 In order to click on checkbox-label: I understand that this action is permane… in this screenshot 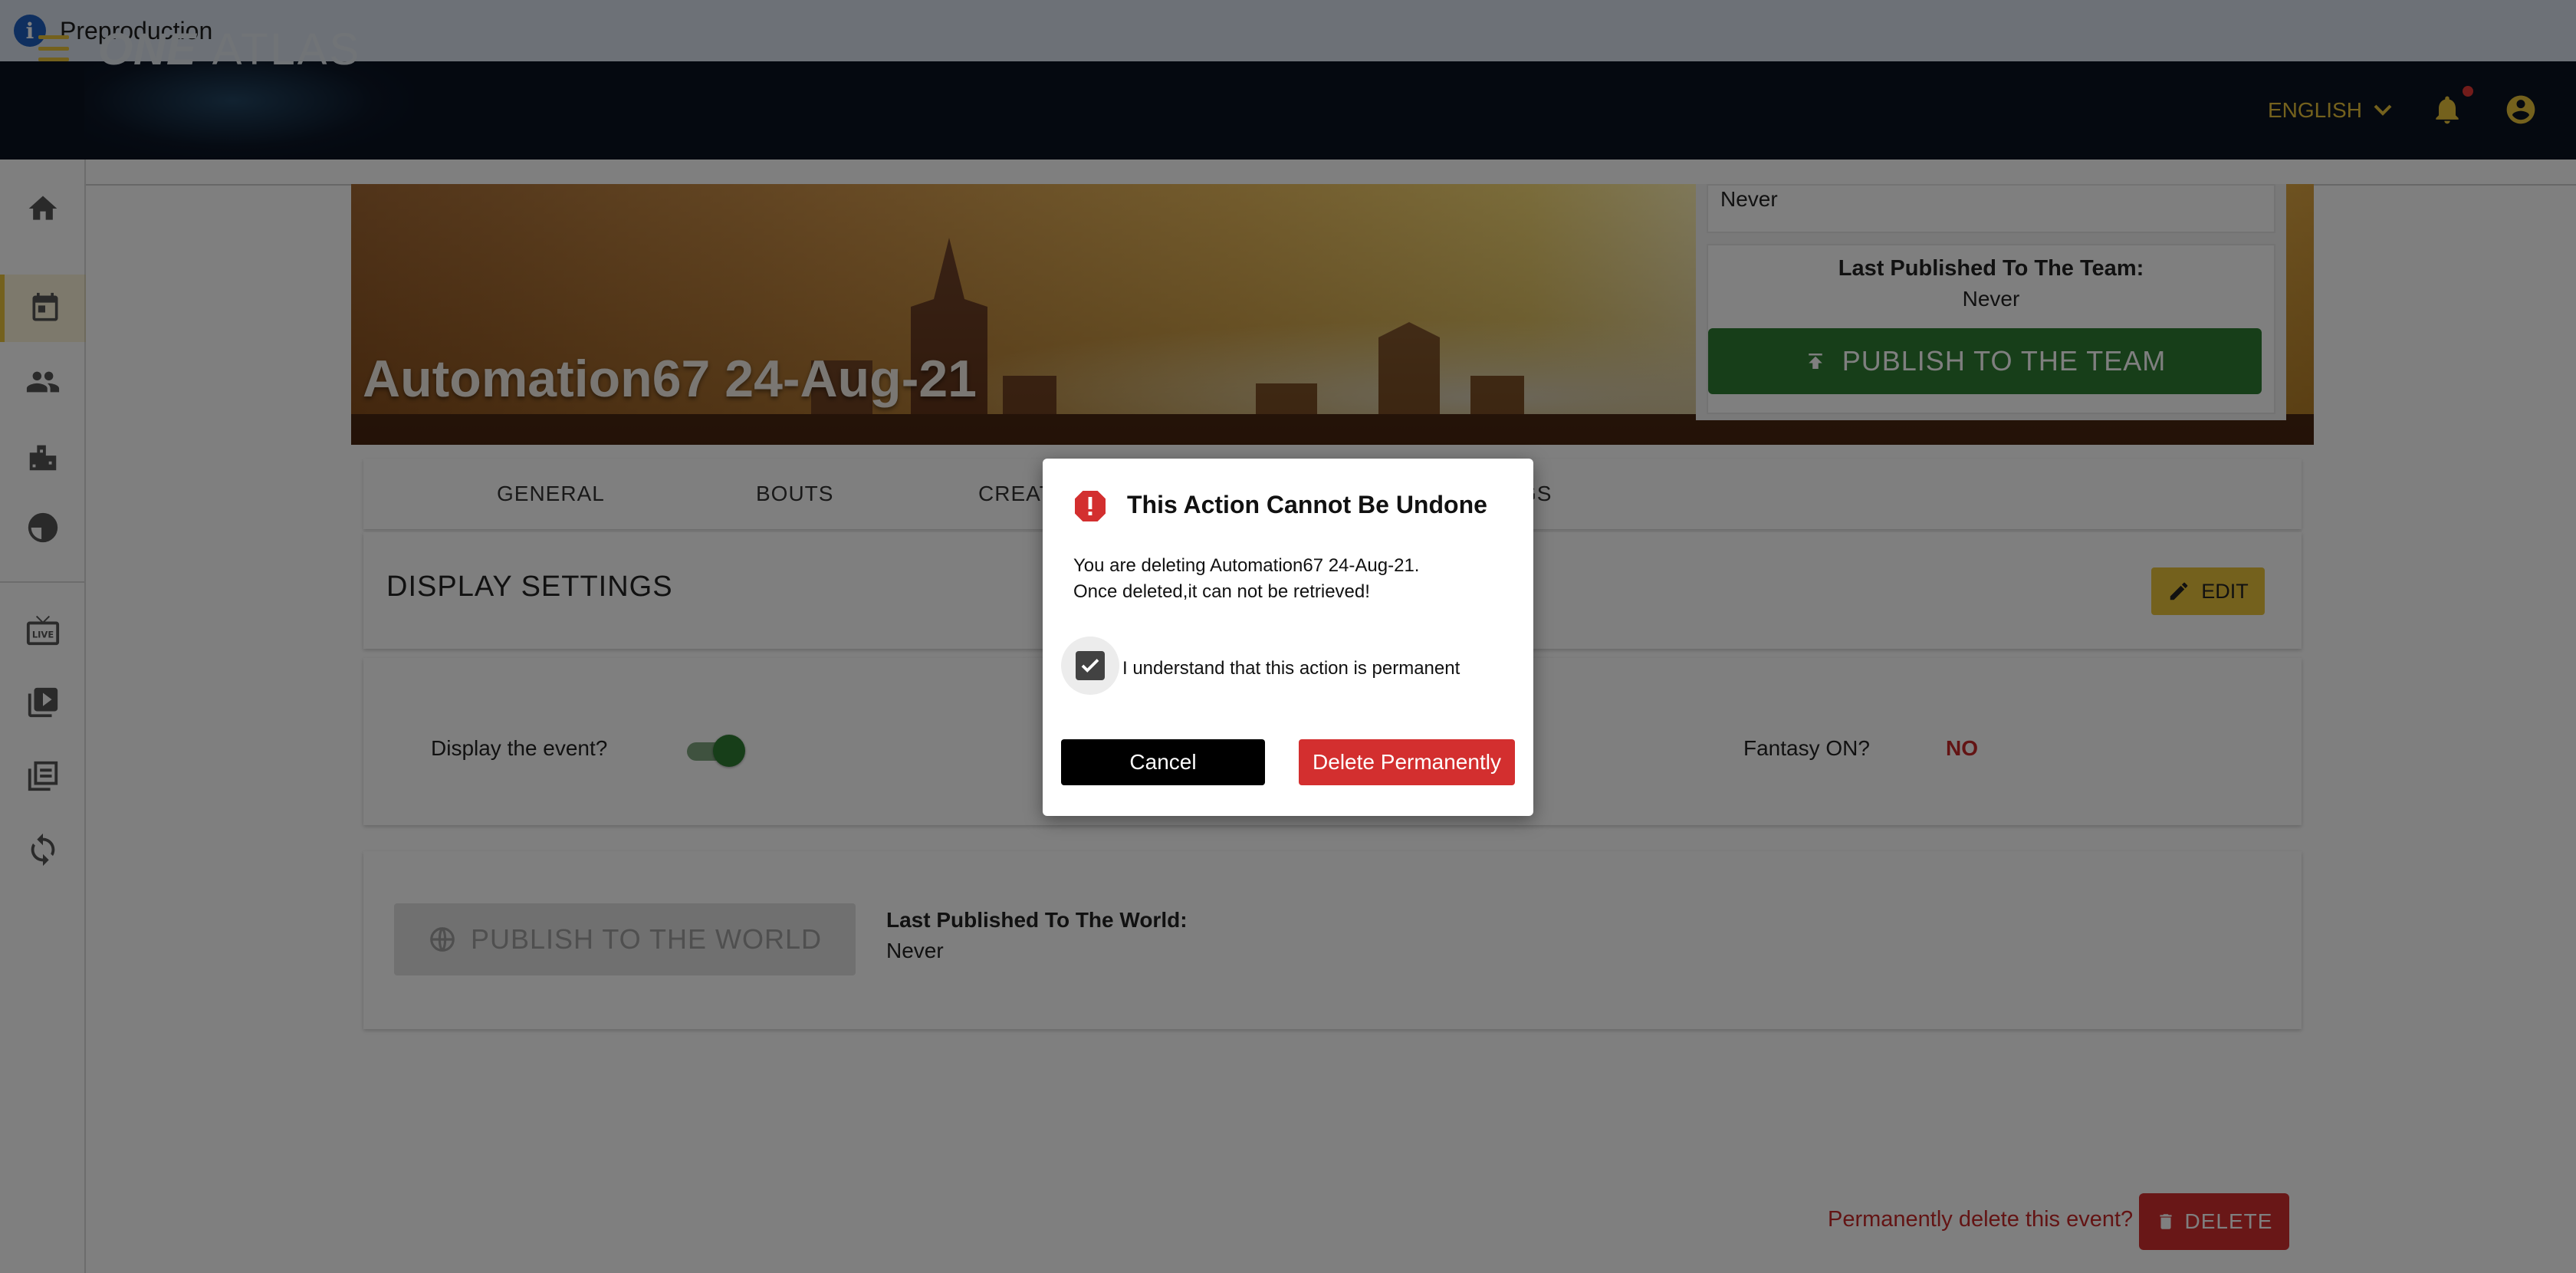, I will do `click(1291, 668)`.